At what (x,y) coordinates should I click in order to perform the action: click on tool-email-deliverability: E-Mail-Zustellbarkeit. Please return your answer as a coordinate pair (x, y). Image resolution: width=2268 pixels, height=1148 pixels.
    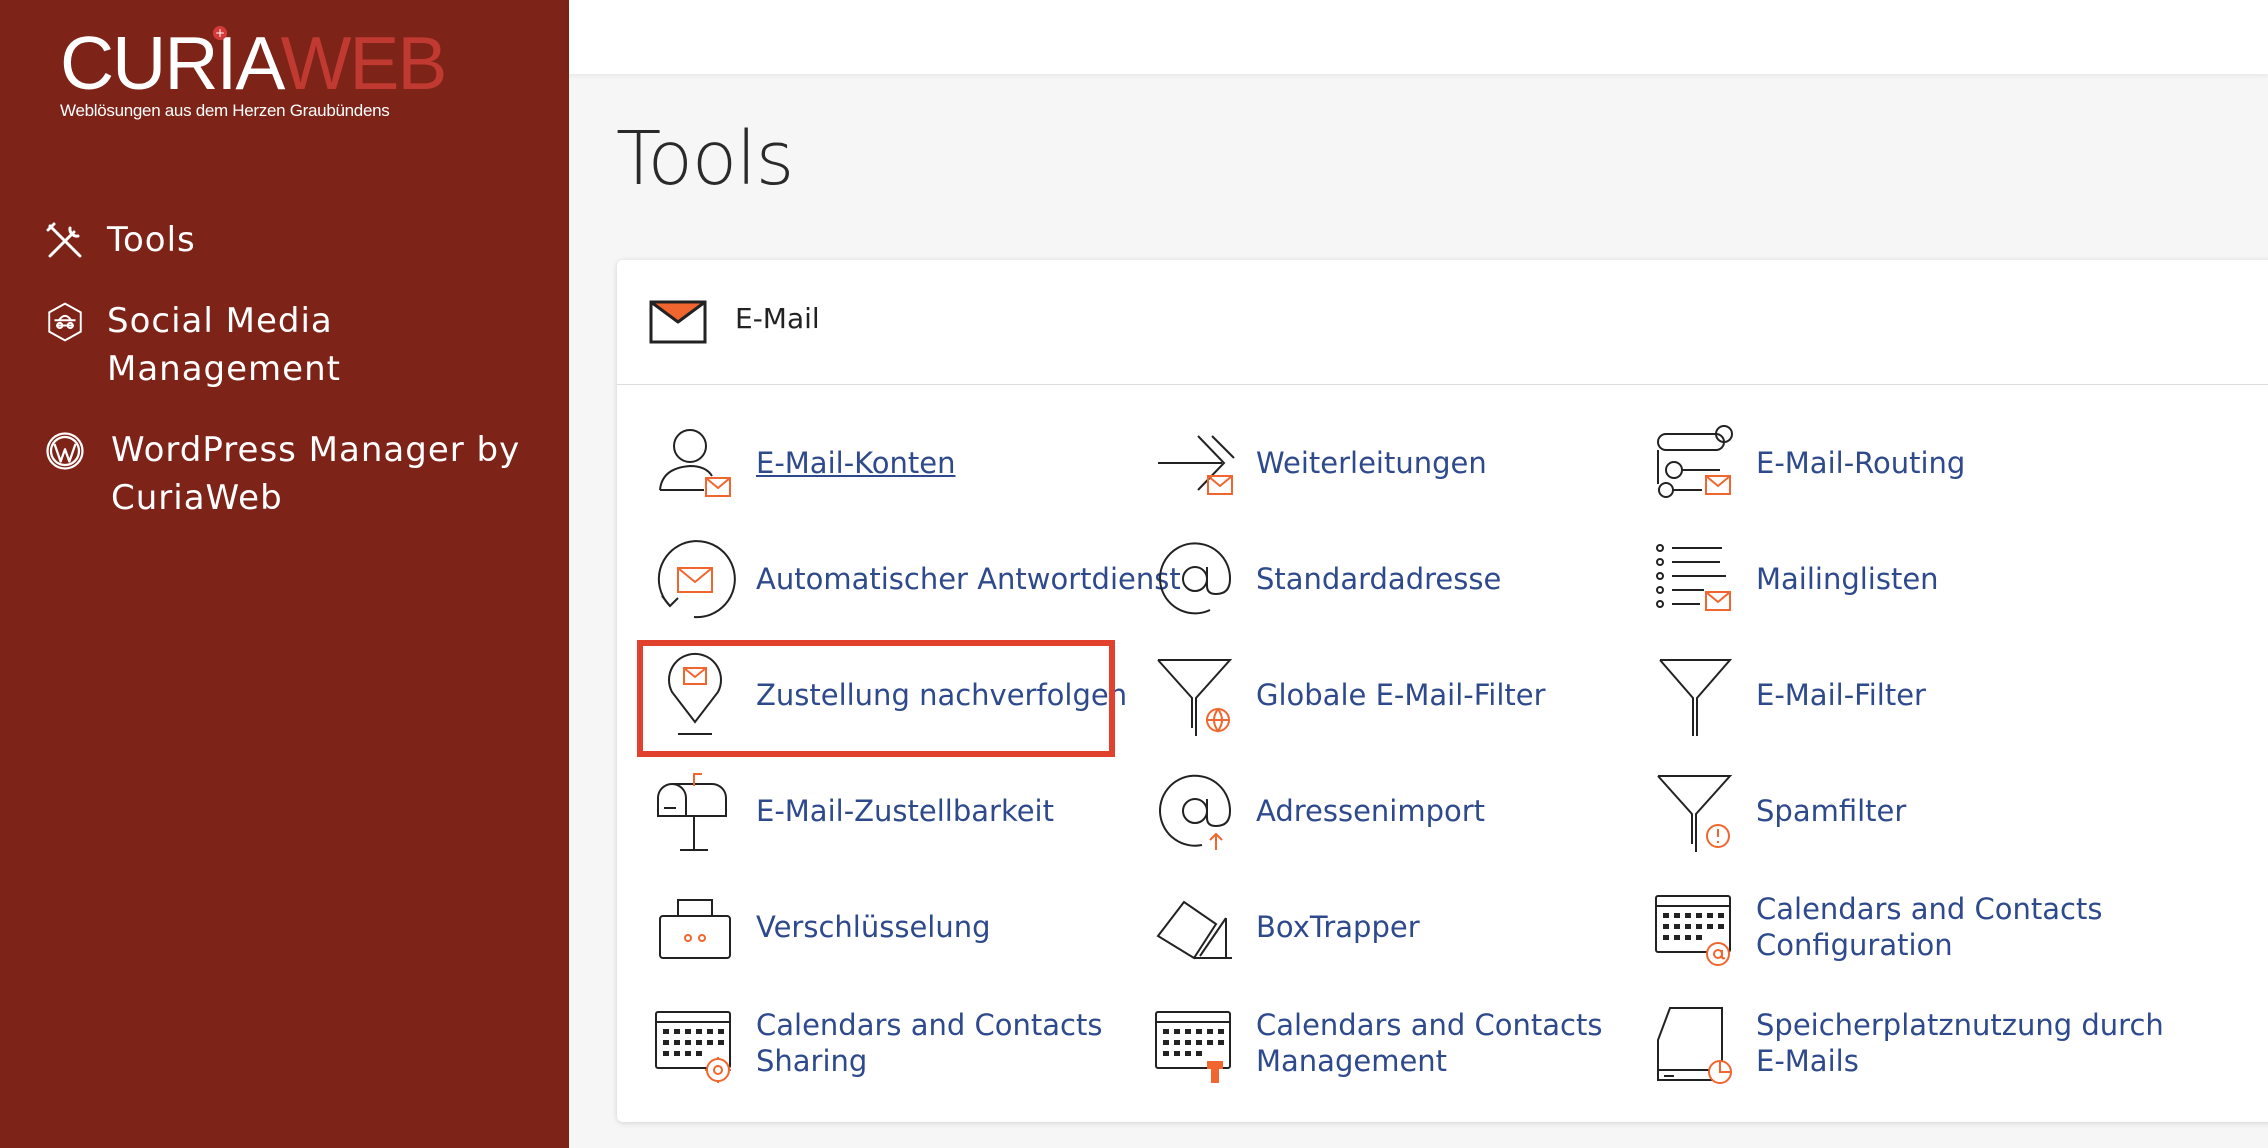
    Looking at the image, I should click on (890, 811).